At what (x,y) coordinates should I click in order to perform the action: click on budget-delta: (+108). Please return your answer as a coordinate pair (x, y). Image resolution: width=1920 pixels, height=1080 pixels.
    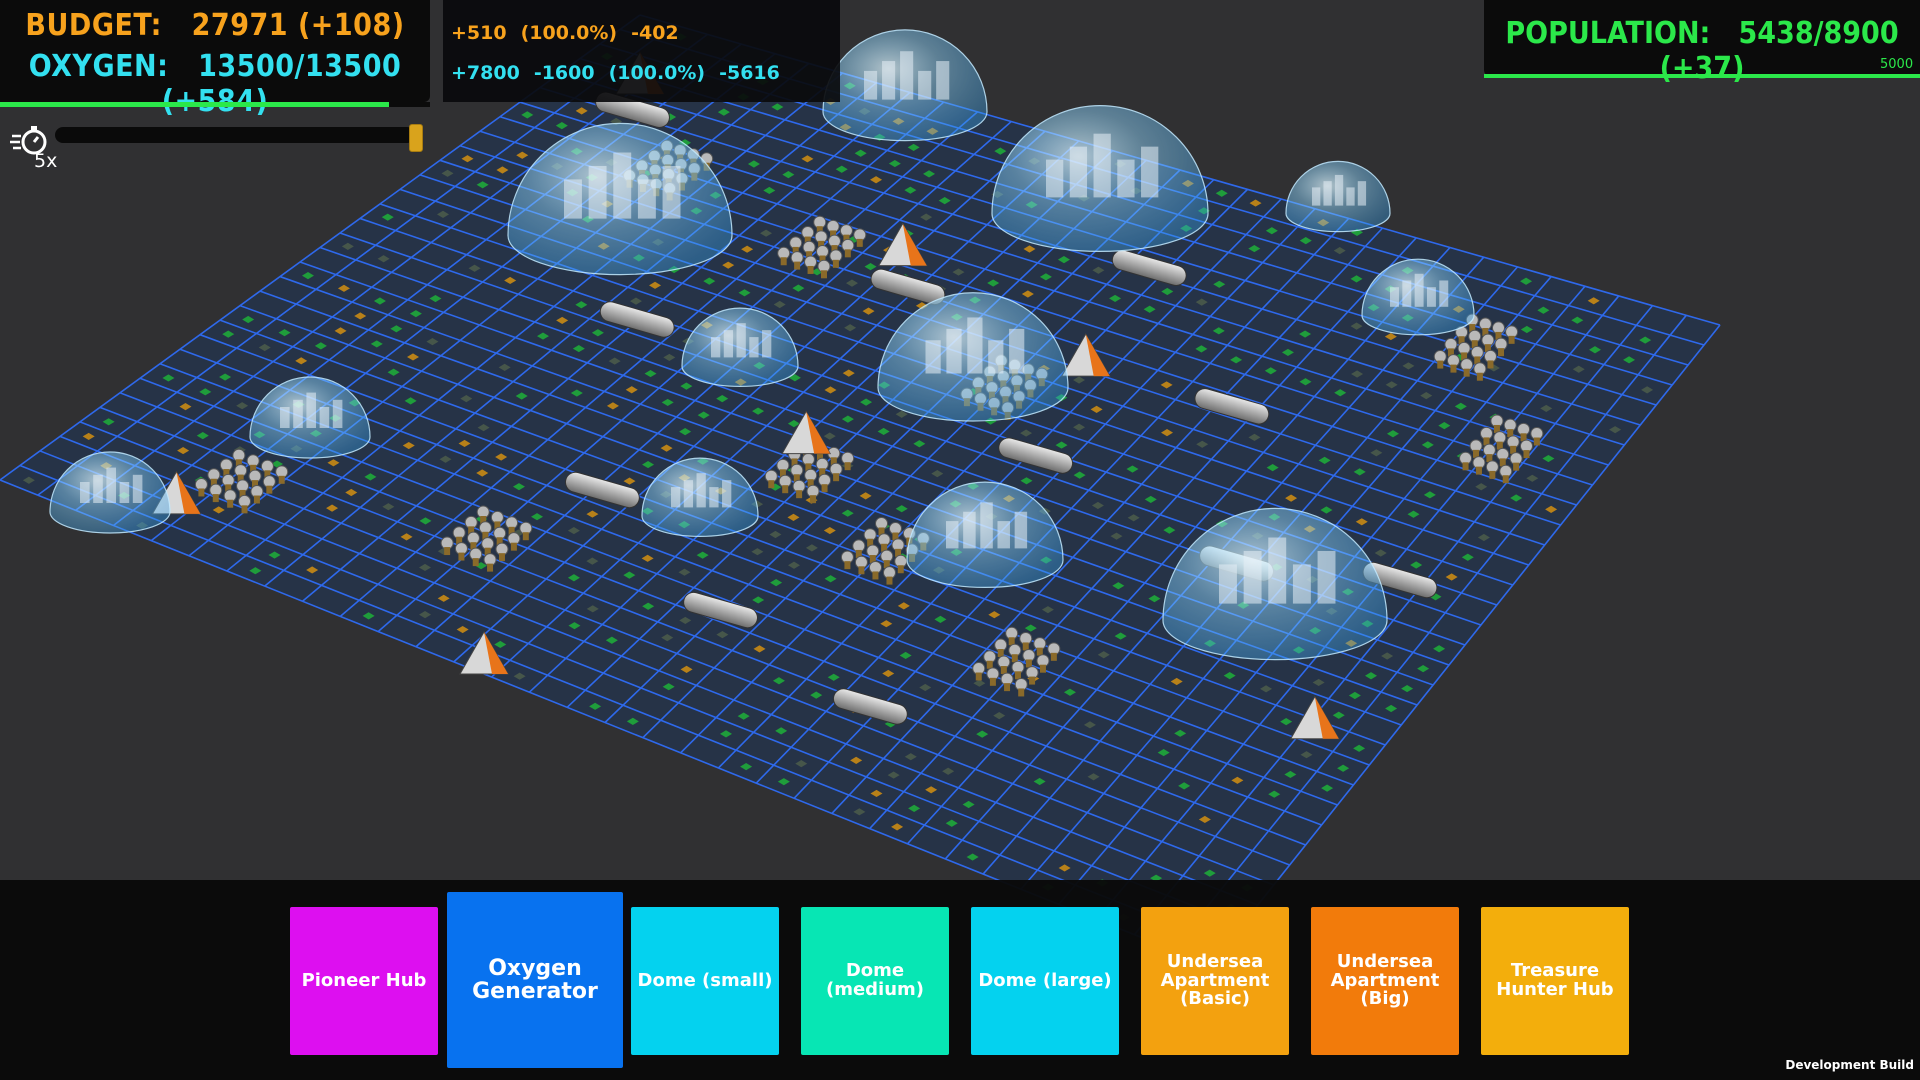
    Looking at the image, I should click on (351, 25).